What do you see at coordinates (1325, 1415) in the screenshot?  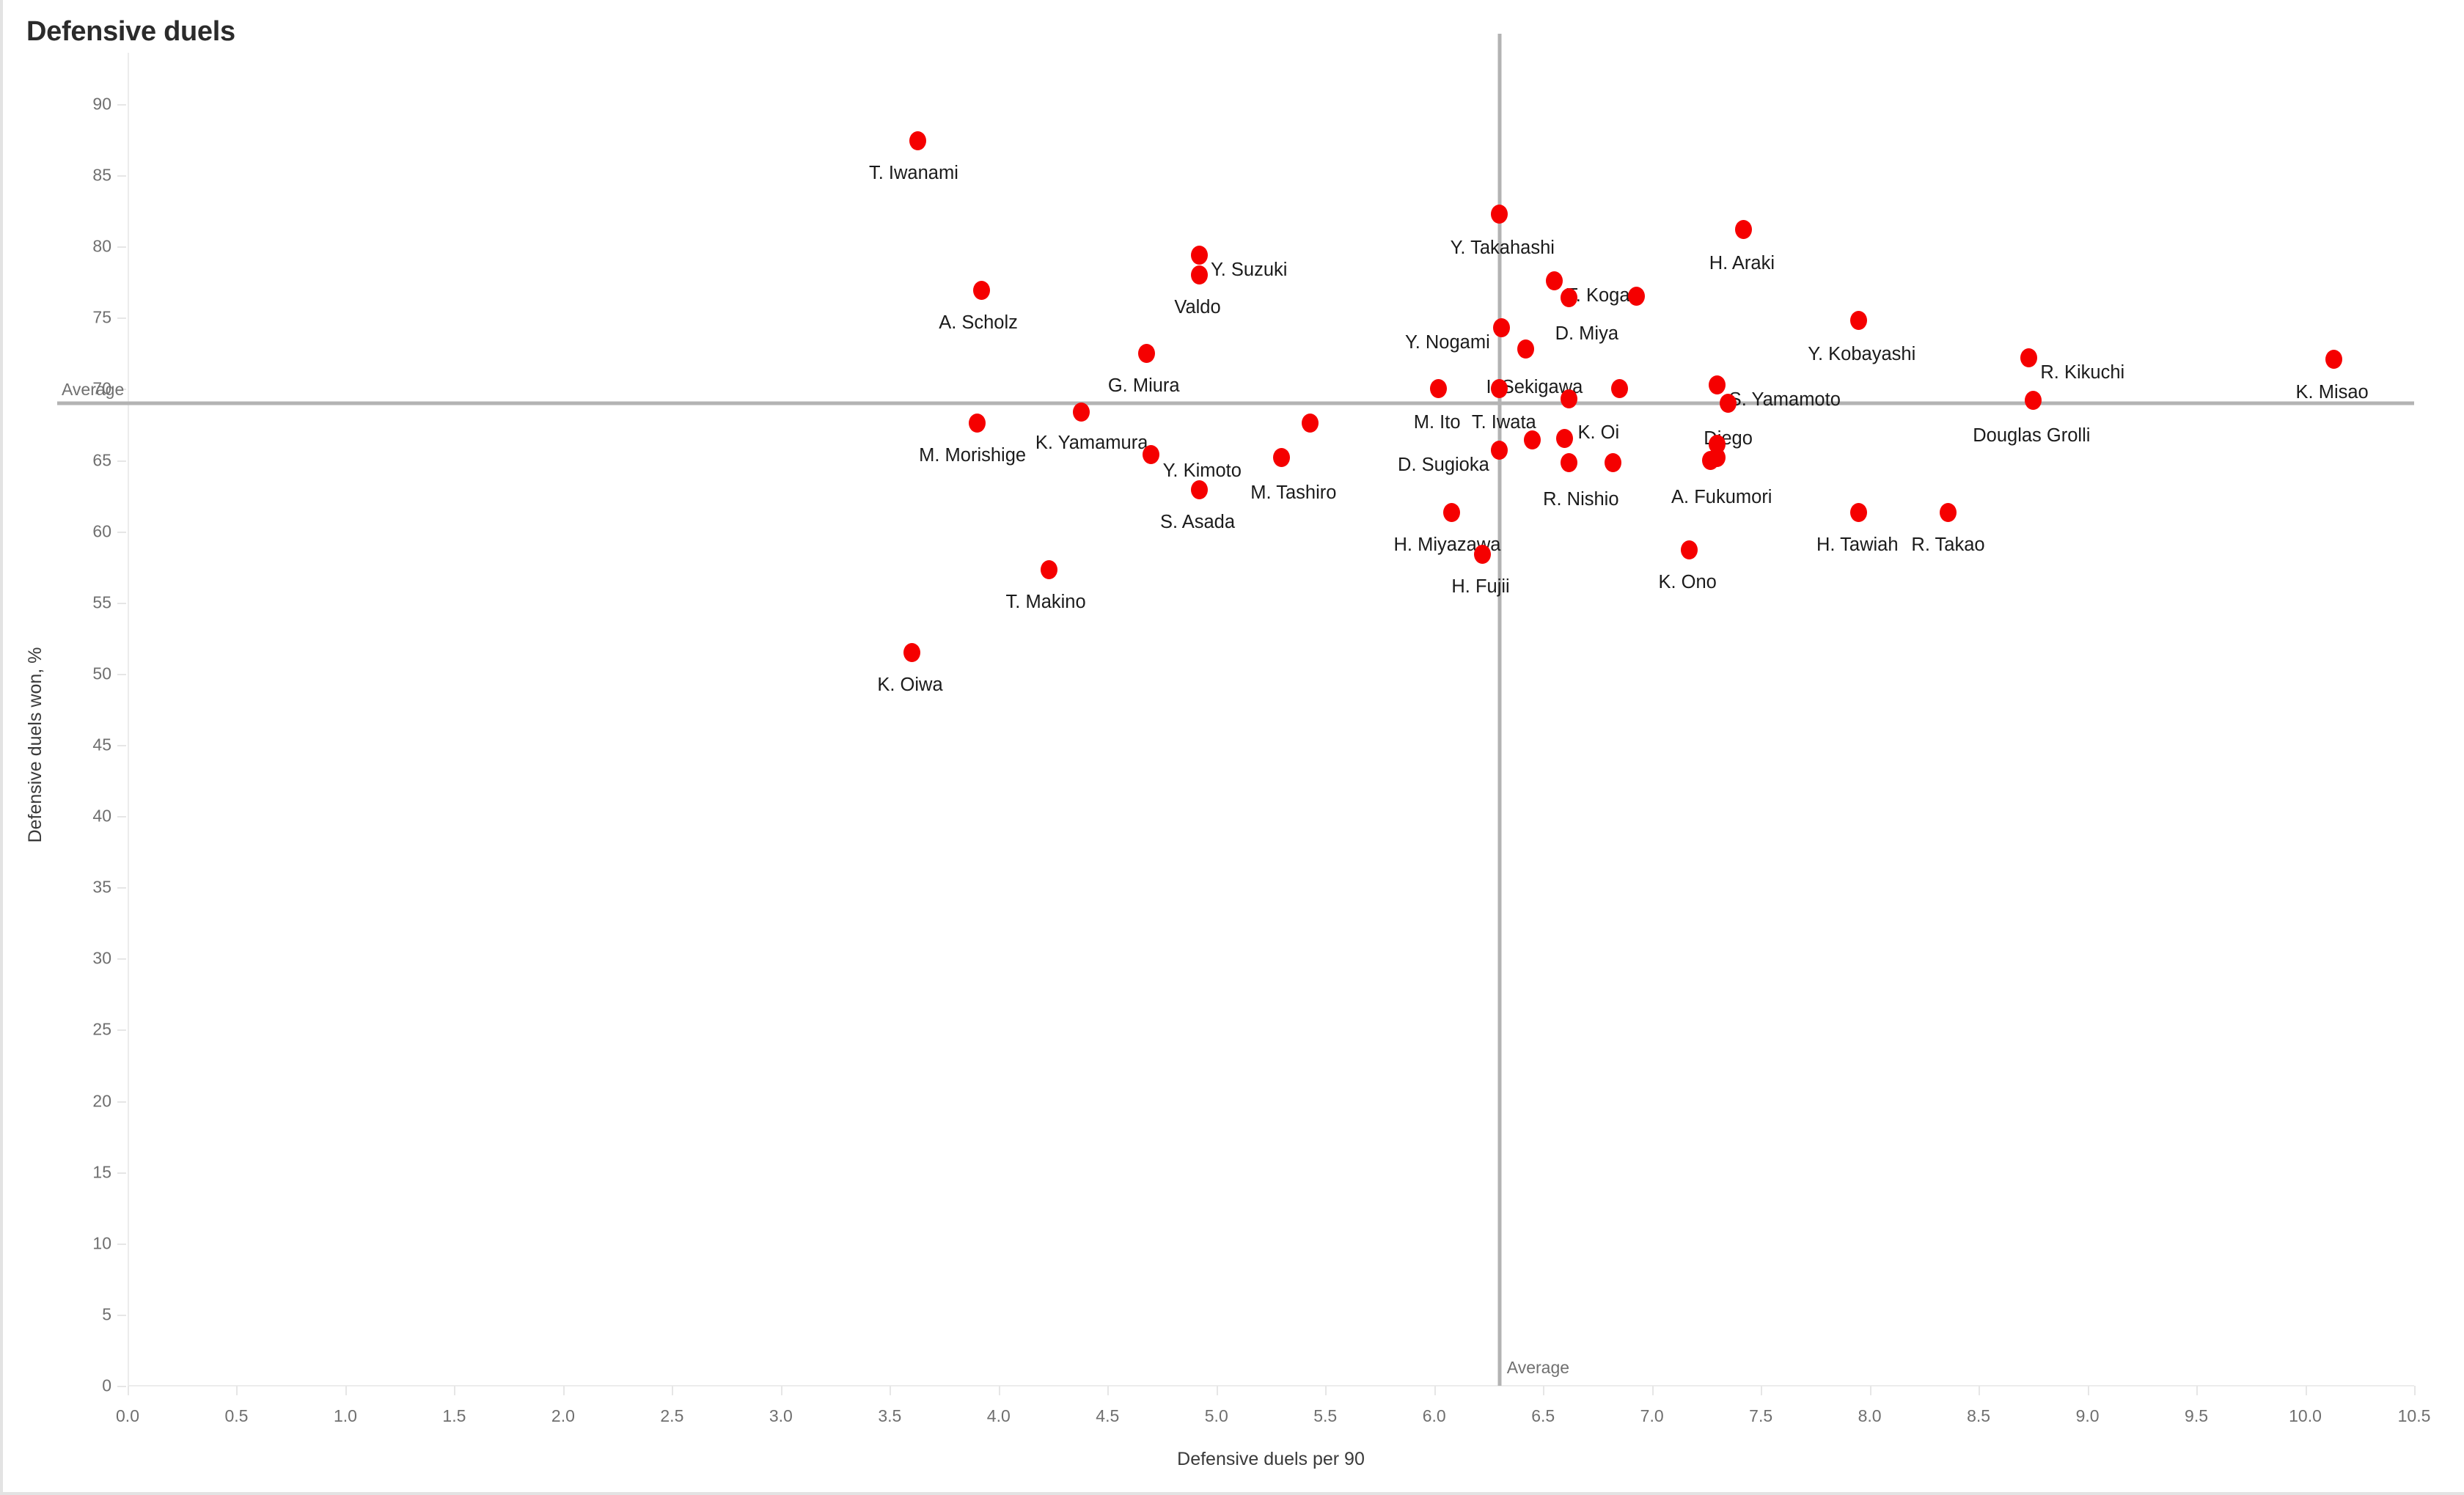 I see `x-tick-label: 5.5` at bounding box center [1325, 1415].